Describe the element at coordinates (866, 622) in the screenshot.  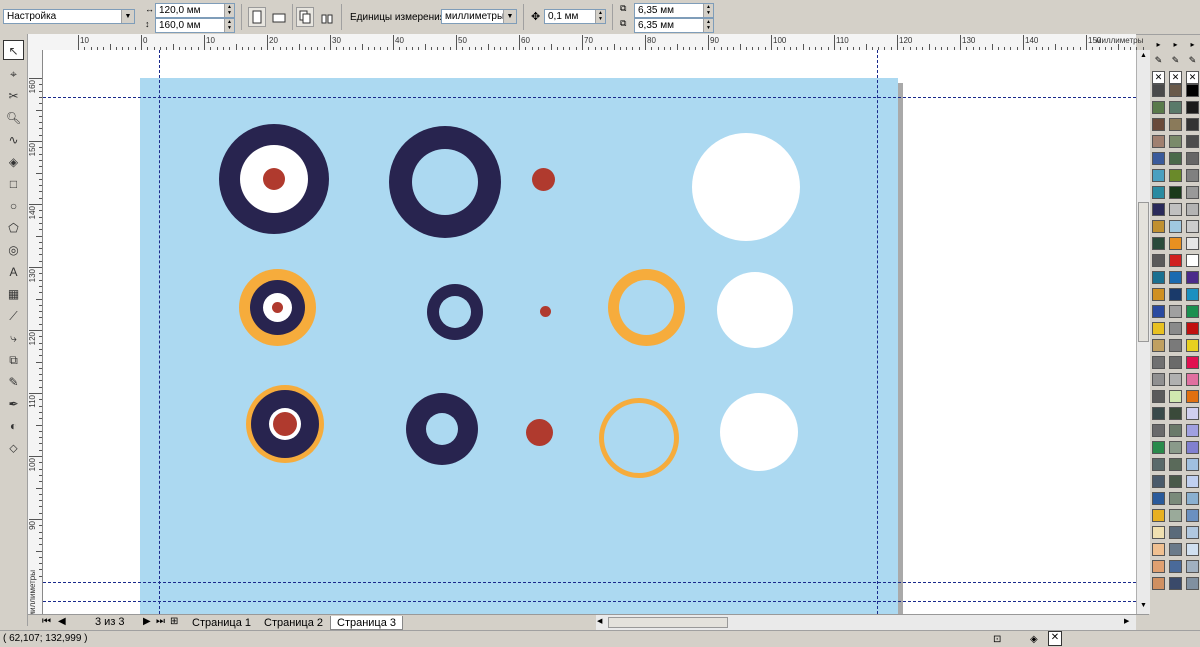
I see `horizontal-scrollbar: ◀ ▶` at that location.